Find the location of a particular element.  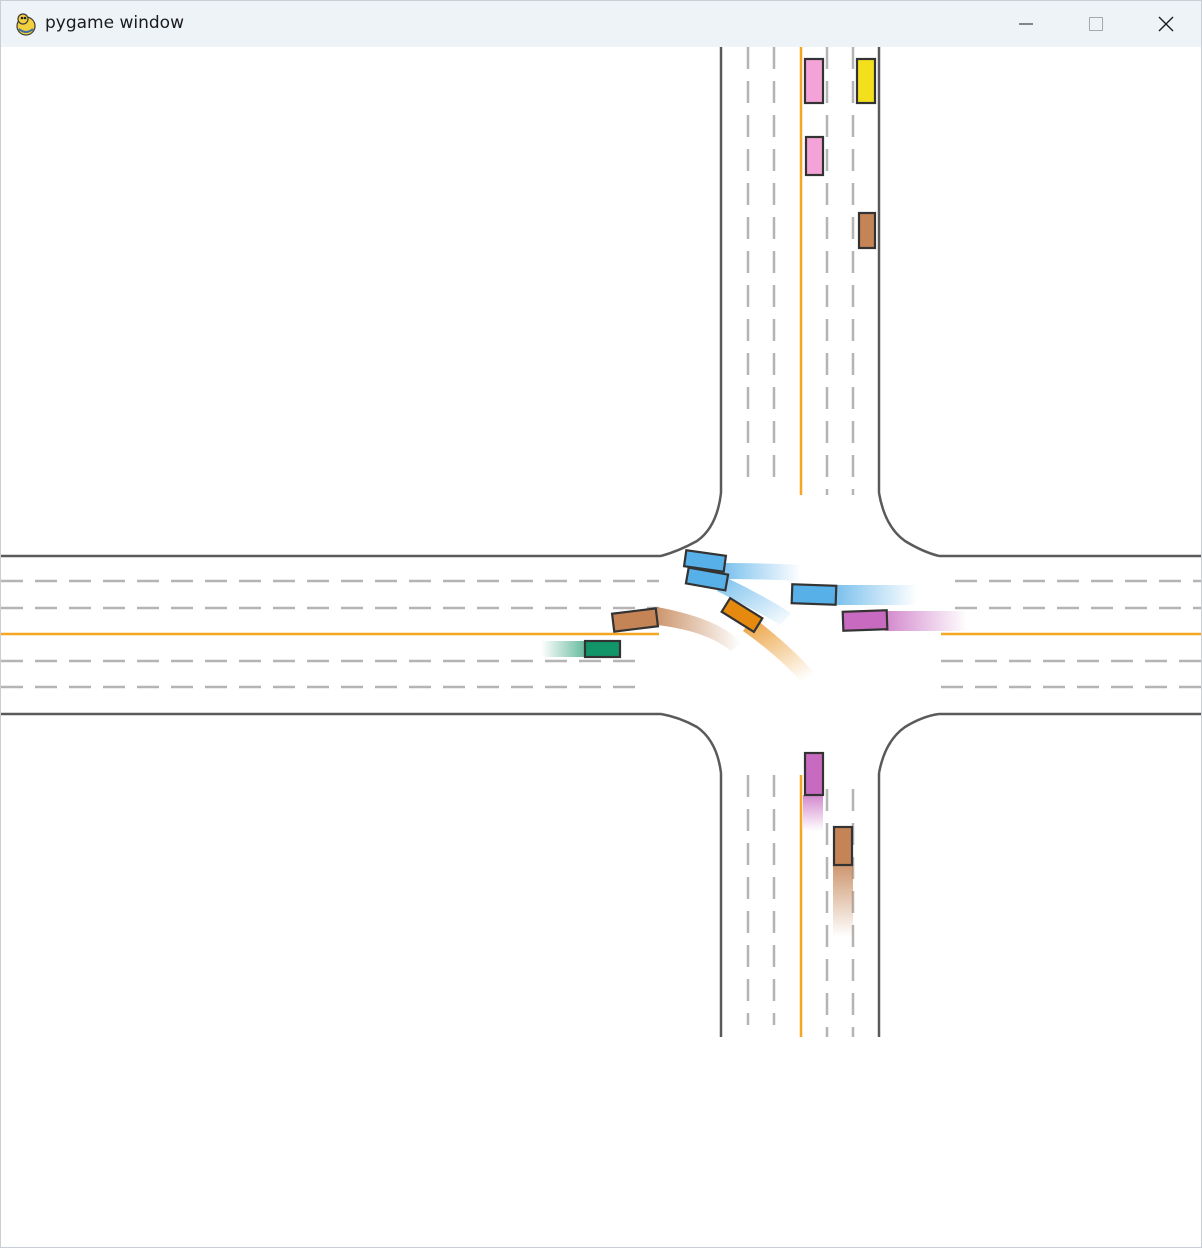

maximize-icon is located at coordinates (1096, 24).